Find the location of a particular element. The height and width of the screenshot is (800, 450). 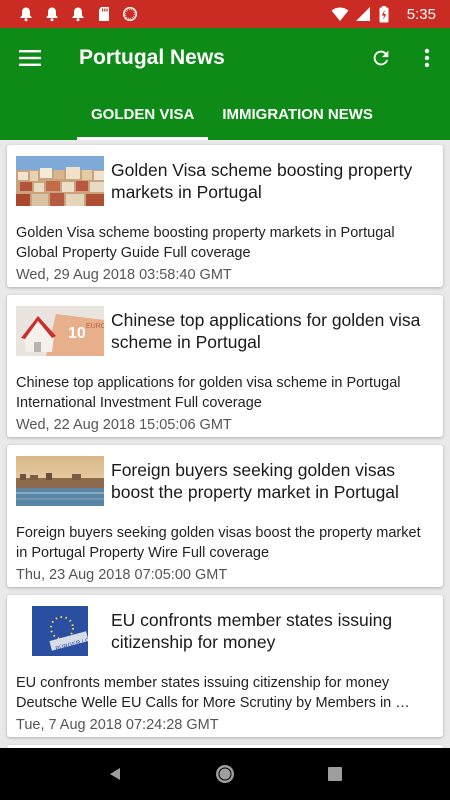

recents-square-icon is located at coordinates (335, 774).